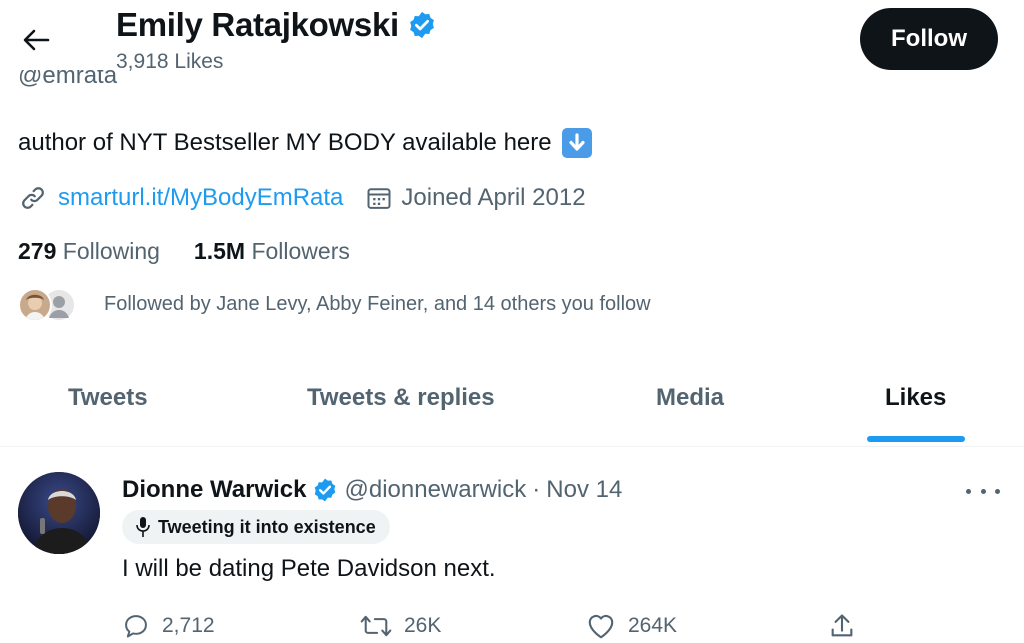 Image resolution: width=1024 pixels, height=643 pixels. I want to click on microphone-icon, so click(143, 527).